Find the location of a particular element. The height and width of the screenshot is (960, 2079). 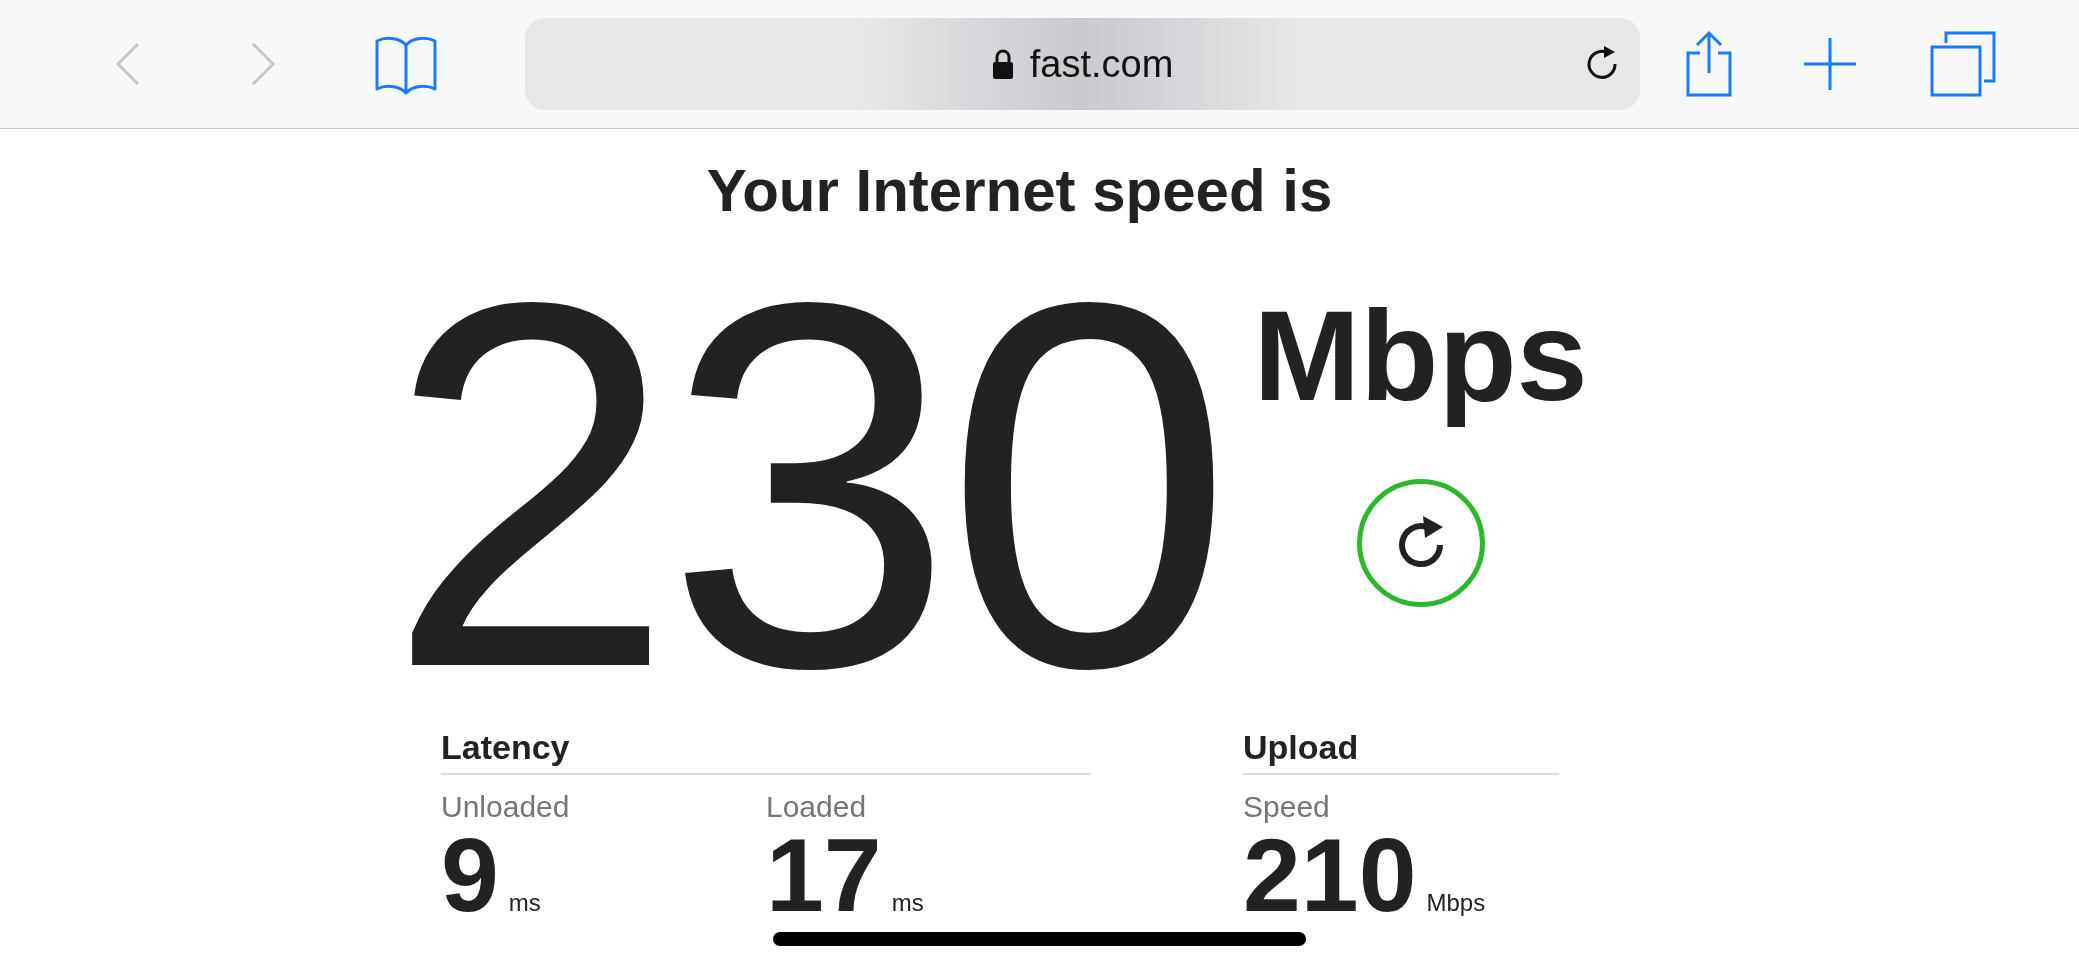

add-icon is located at coordinates (1830, 64).